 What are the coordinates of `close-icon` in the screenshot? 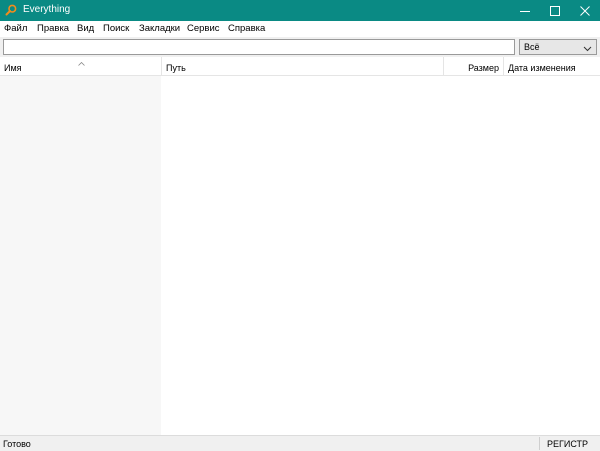 It's located at (585, 10).